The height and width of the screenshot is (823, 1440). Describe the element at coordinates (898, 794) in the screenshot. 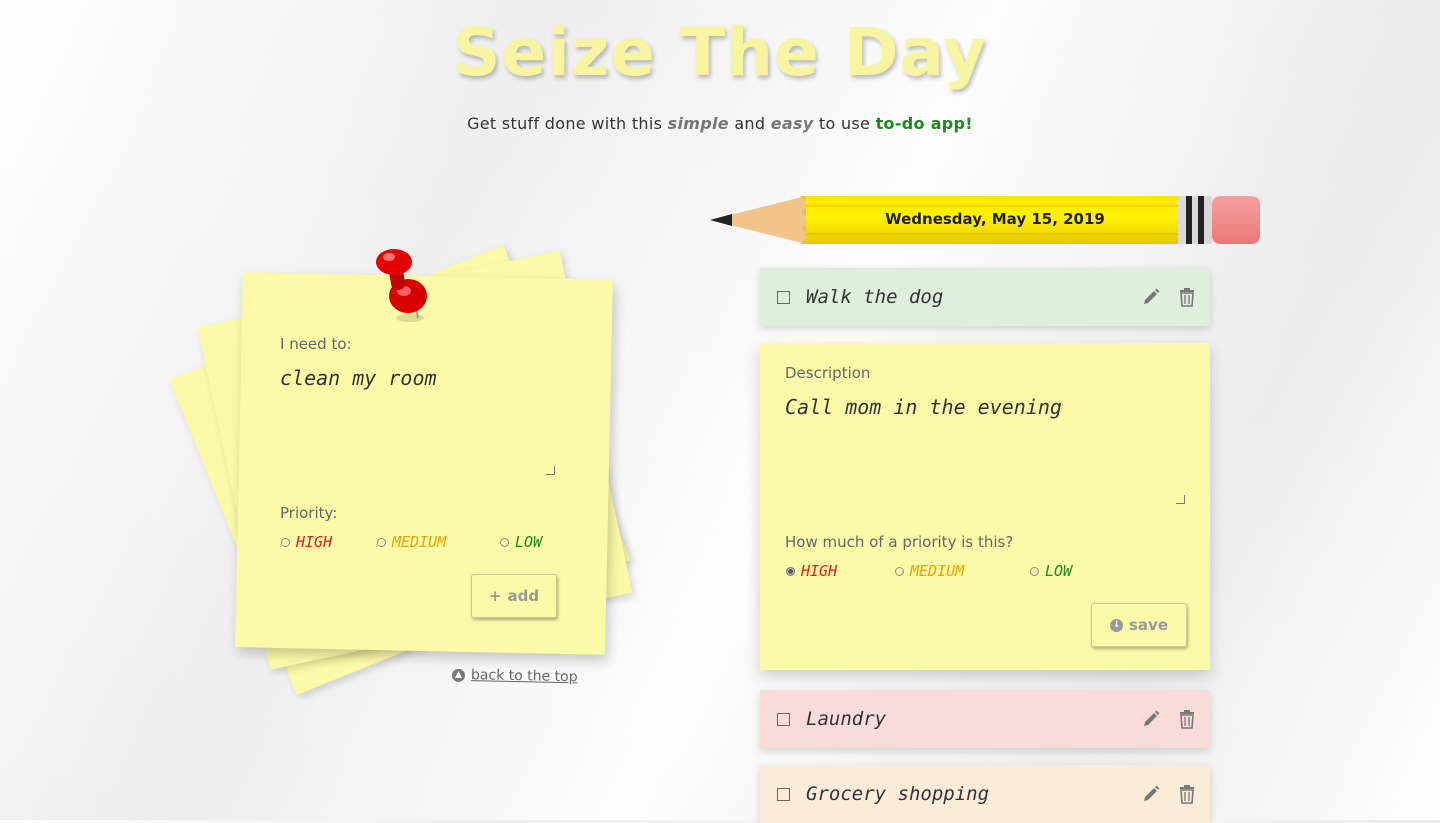

I see `todo-label: Grocery shopping` at that location.